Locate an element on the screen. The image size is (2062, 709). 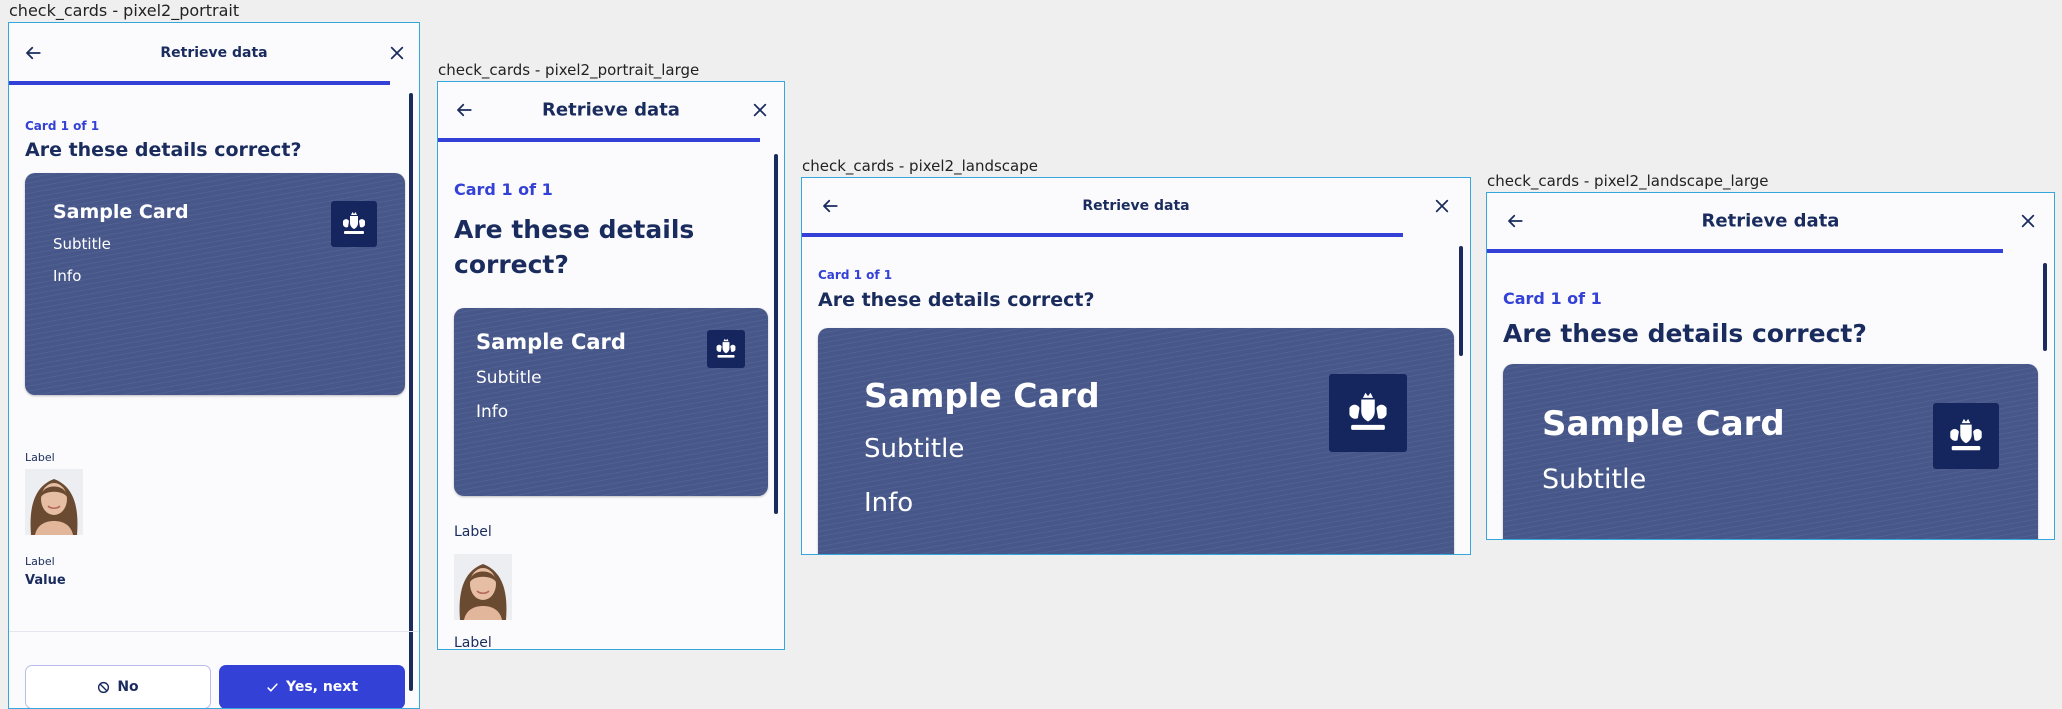
golden-caption: check_cards - pixel2_portrait_large is located at coordinates (611, 70).